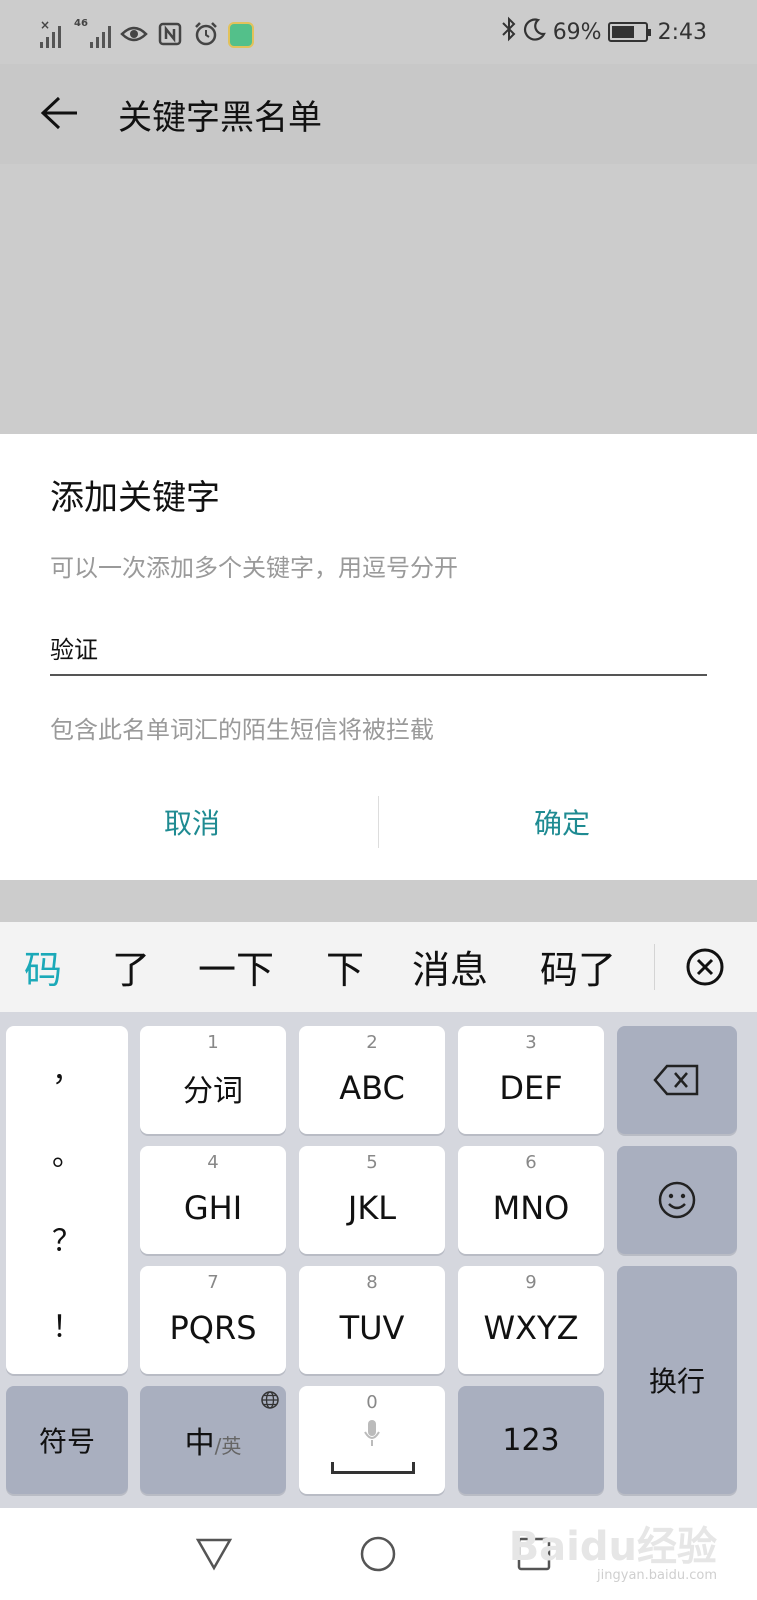  Describe the element at coordinates (535, 32) in the screenshot. I see `moon-icon` at that location.